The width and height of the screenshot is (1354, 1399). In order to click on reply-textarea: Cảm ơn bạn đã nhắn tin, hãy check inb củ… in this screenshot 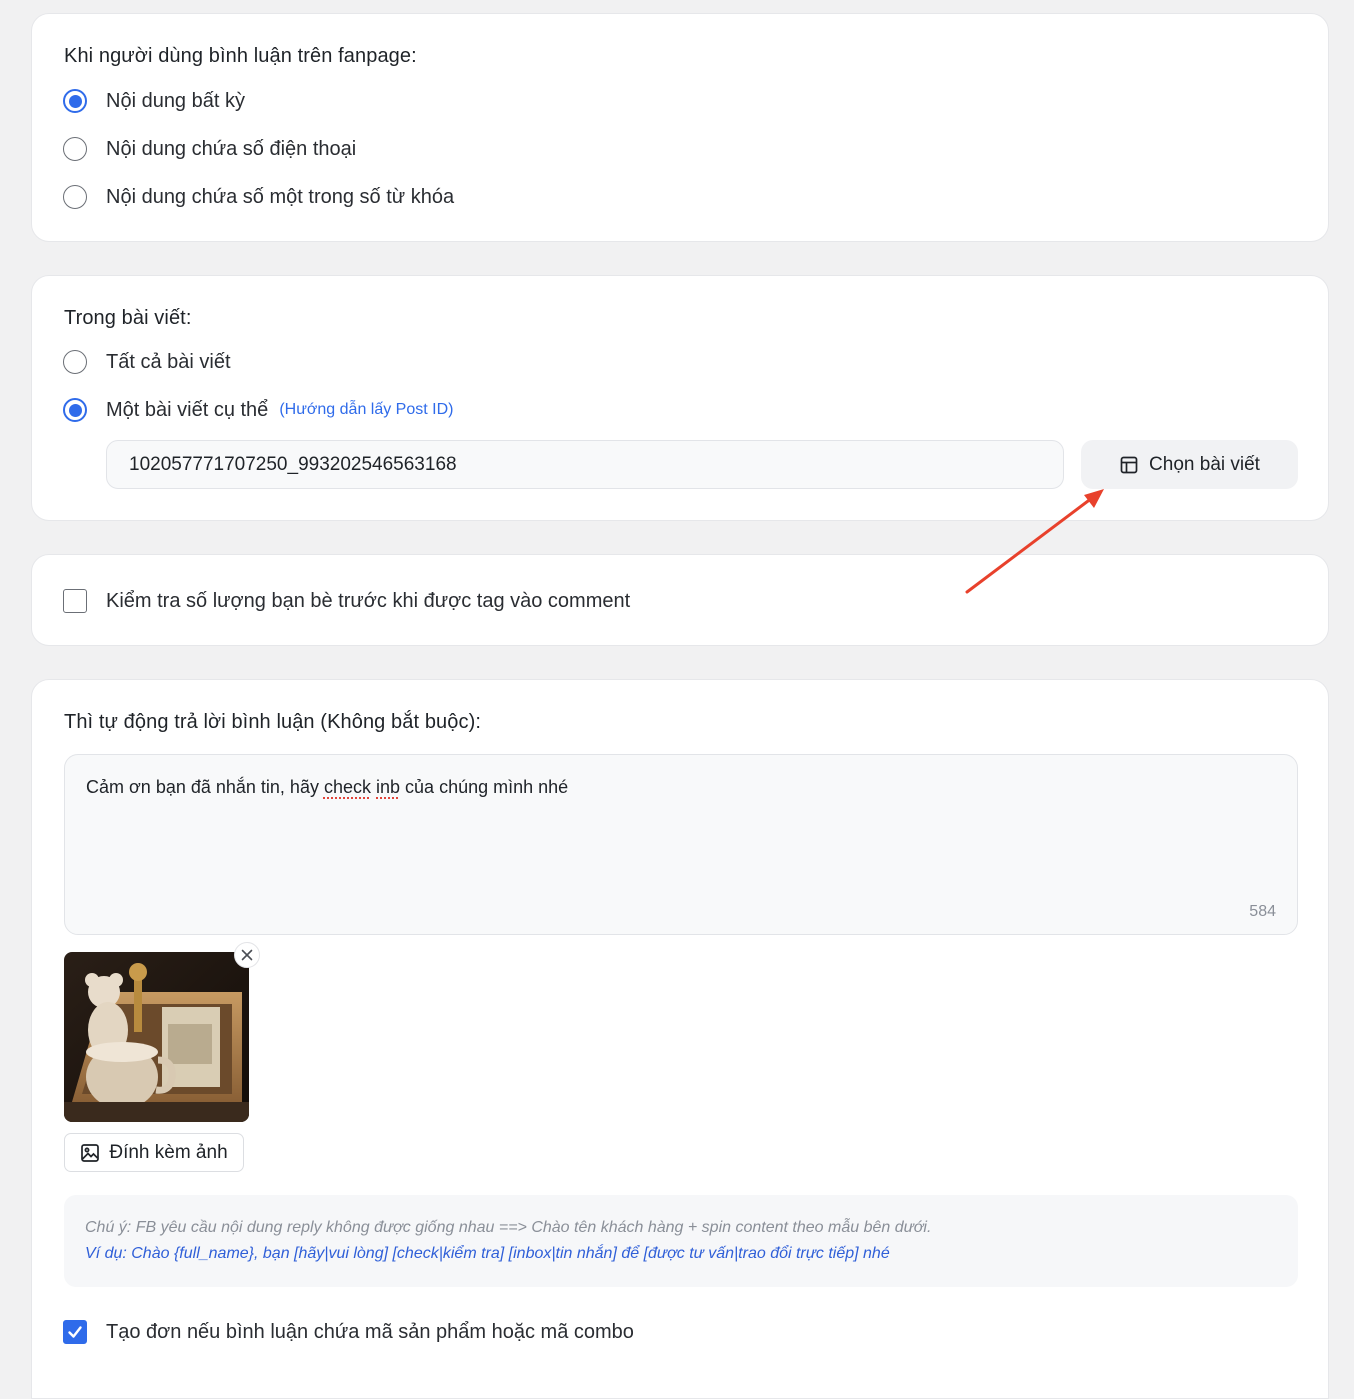, I will do `click(681, 844)`.